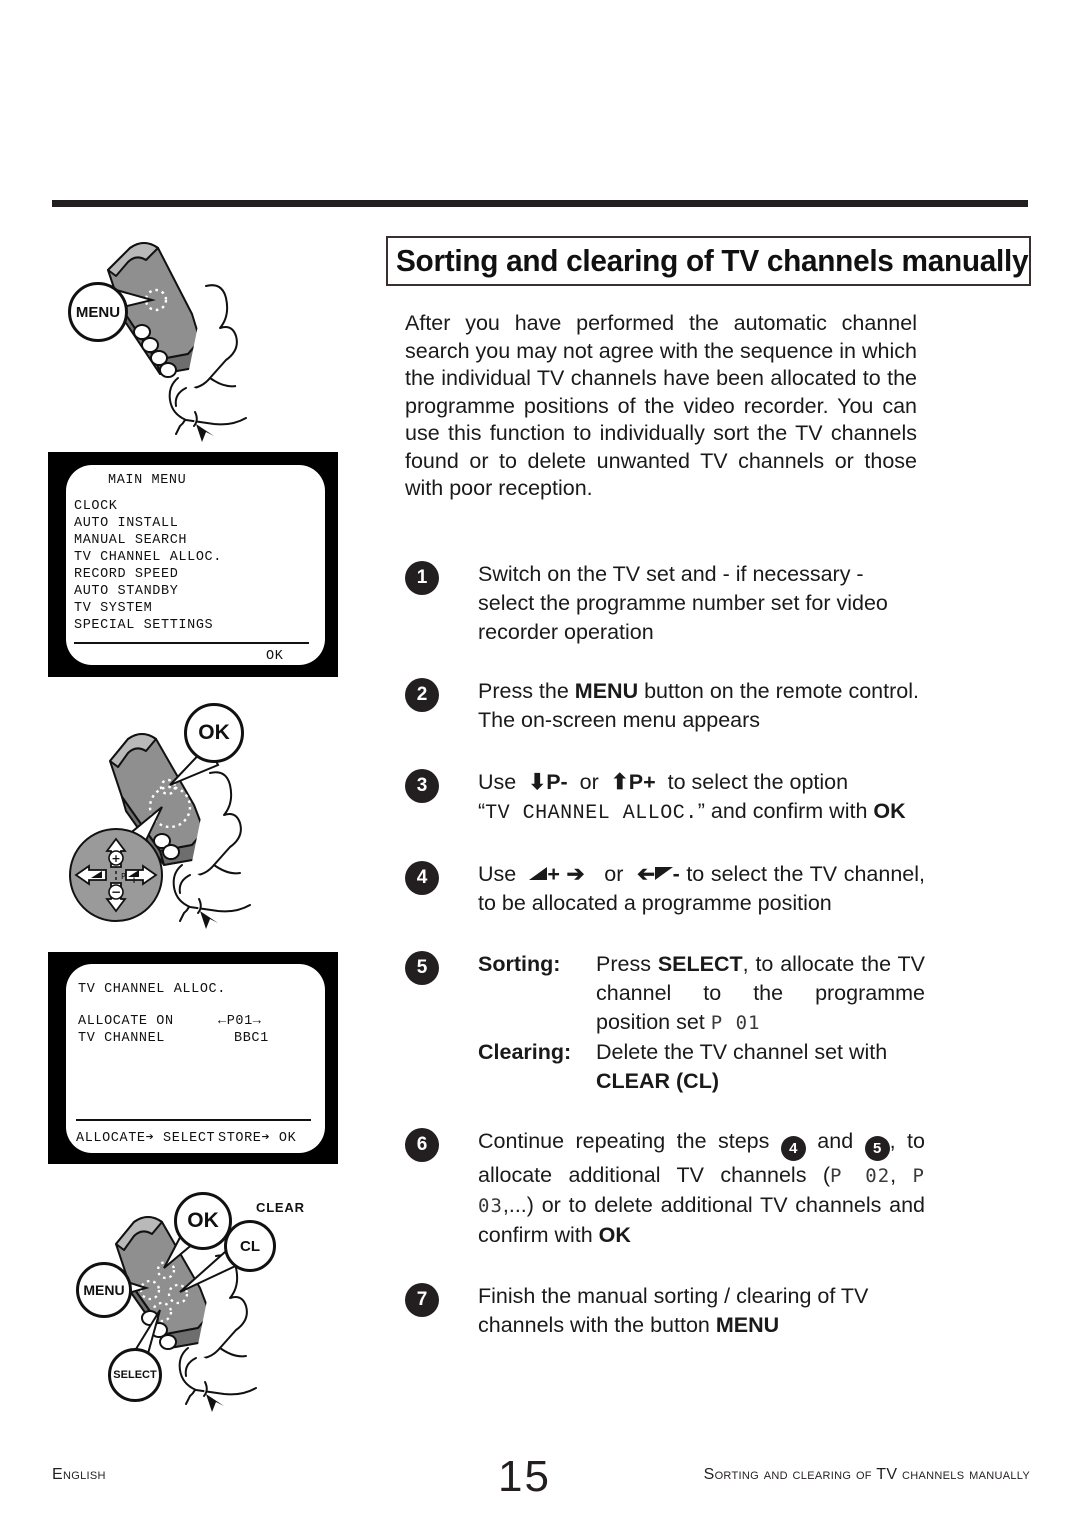  I want to click on step-5-clear-key: CLEAR (CL), so click(658, 1081).